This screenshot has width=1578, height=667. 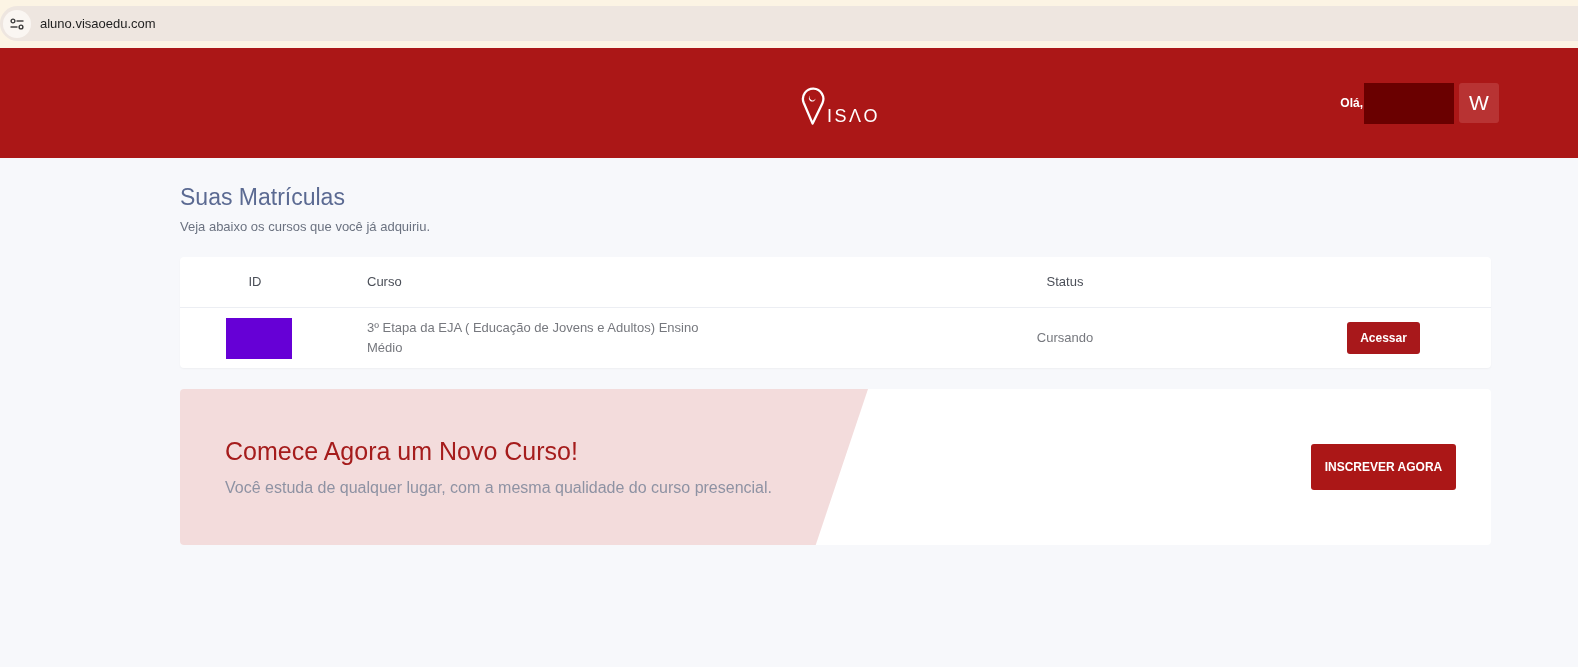 I want to click on logo-text: ISΛO, so click(x=854, y=115).